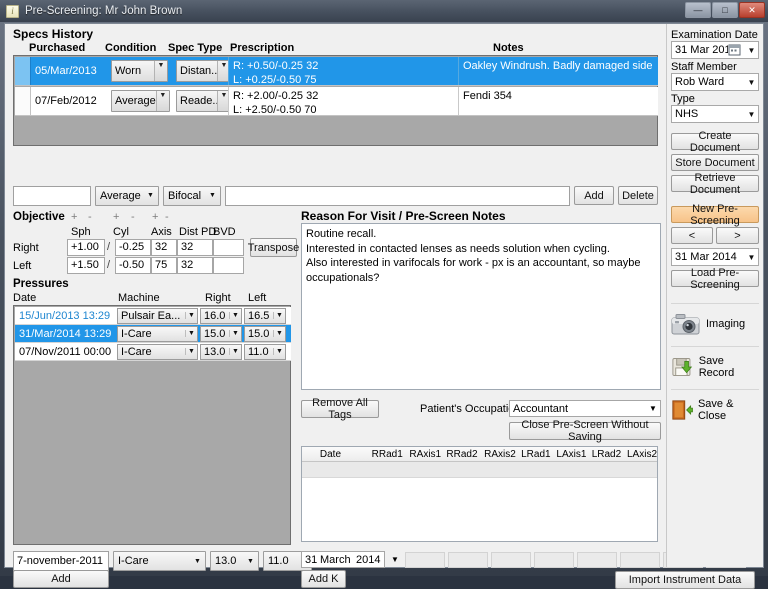 The width and height of the screenshot is (768, 589). I want to click on save-and-close-button: Save & Close, so click(715, 410).